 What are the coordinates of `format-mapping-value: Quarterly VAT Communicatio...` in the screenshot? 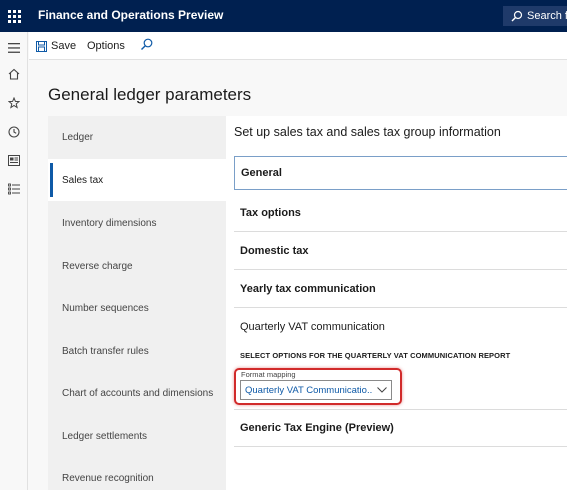 It's located at (309, 390).